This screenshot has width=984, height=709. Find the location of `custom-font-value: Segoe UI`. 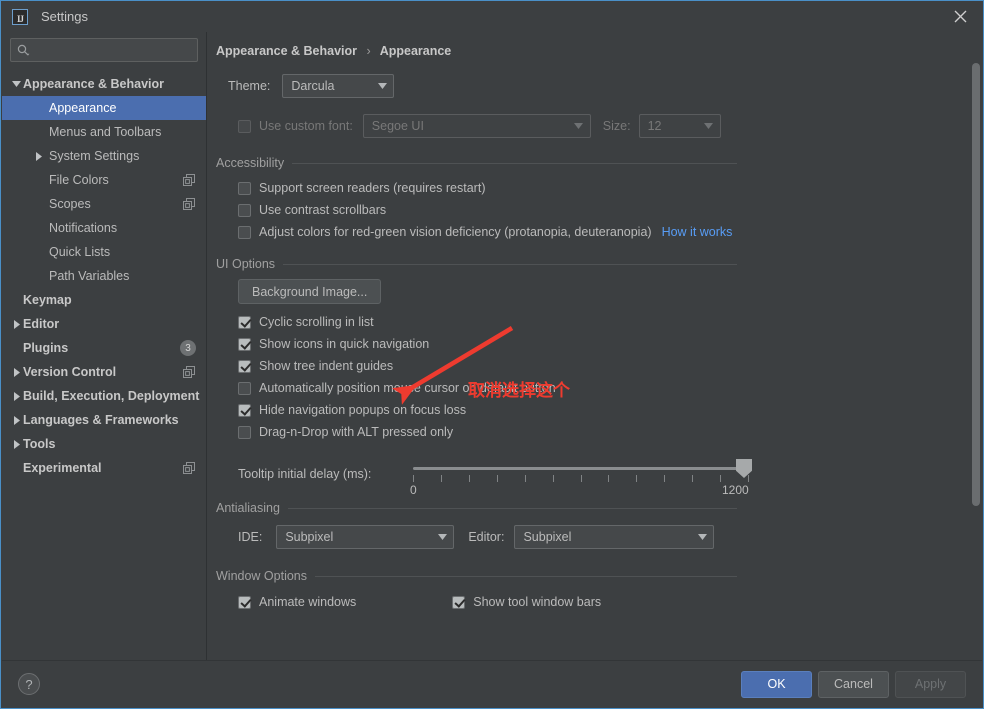

custom-font-value: Segoe UI is located at coordinates (397, 126).